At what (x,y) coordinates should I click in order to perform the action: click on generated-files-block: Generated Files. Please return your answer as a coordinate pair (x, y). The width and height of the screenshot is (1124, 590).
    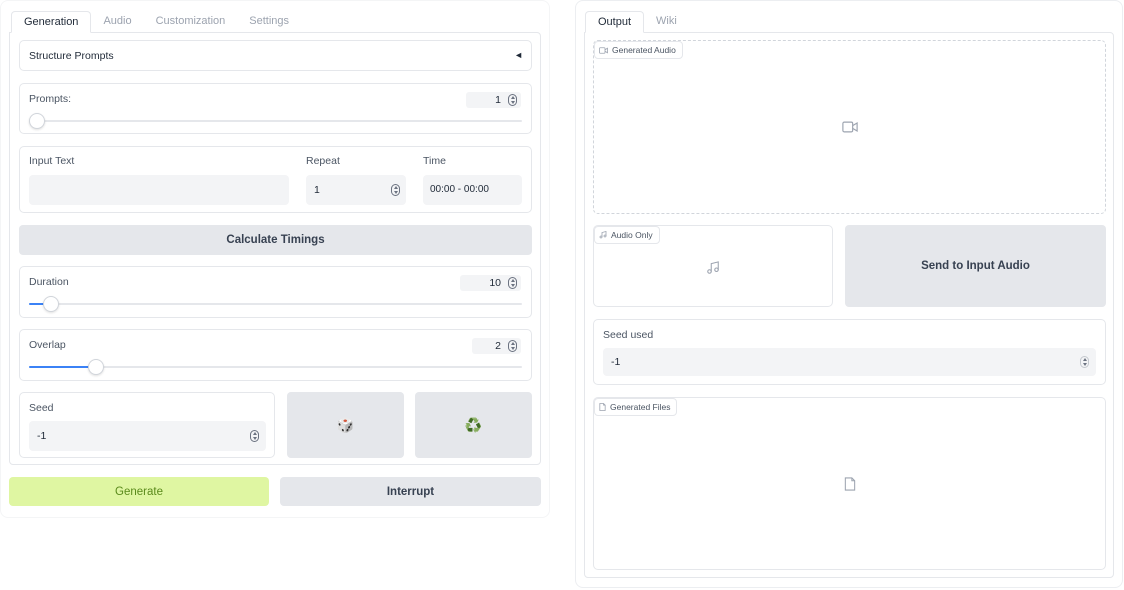
    Looking at the image, I should click on (849, 483).